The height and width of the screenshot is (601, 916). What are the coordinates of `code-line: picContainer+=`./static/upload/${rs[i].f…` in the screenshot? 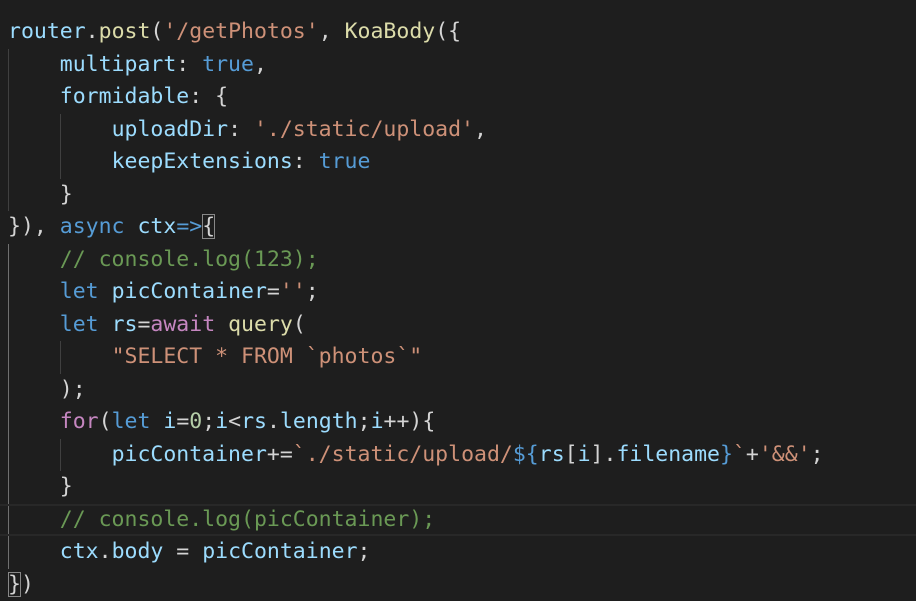 It's located at (458, 455).